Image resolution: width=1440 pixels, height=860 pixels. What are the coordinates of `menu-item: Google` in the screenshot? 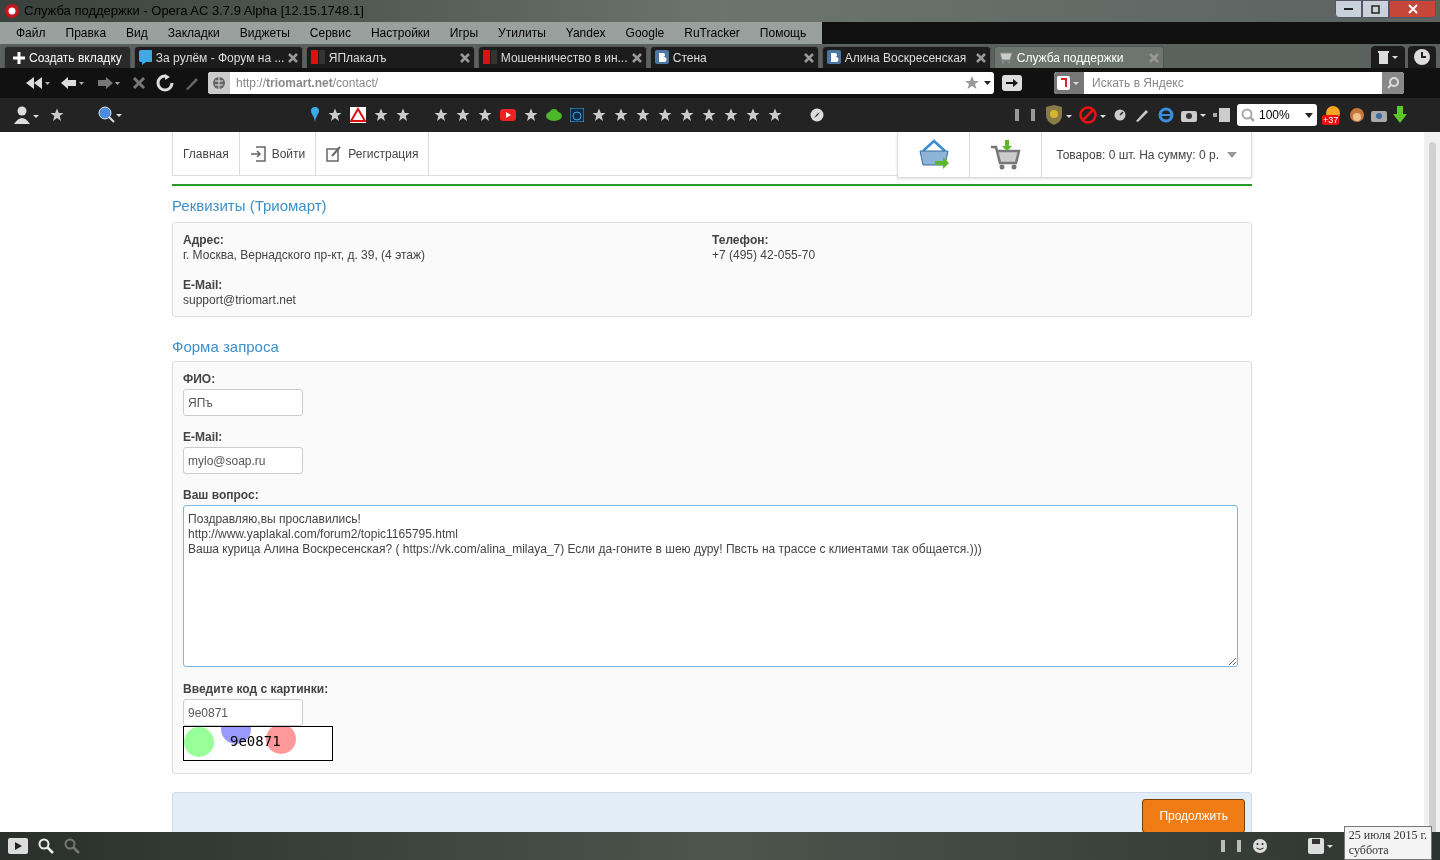 It's located at (645, 33).